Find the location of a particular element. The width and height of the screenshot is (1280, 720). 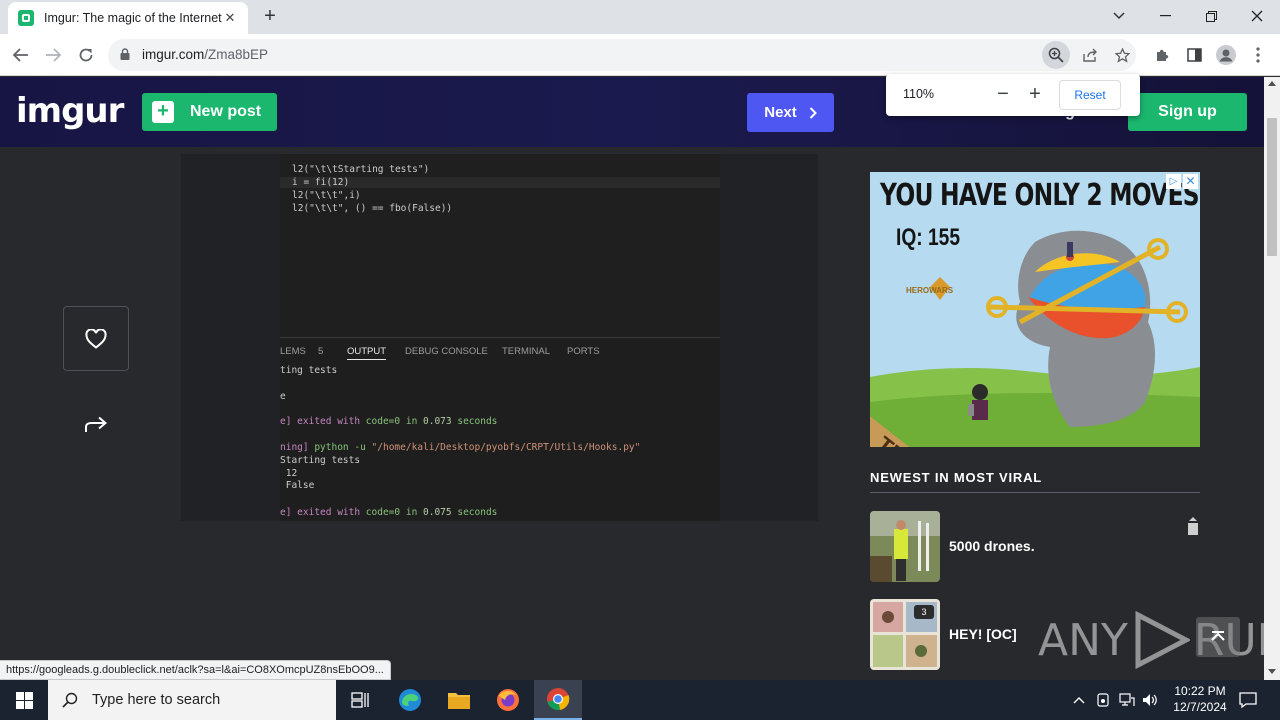

bookmark-star-icon is located at coordinates (1122, 55).